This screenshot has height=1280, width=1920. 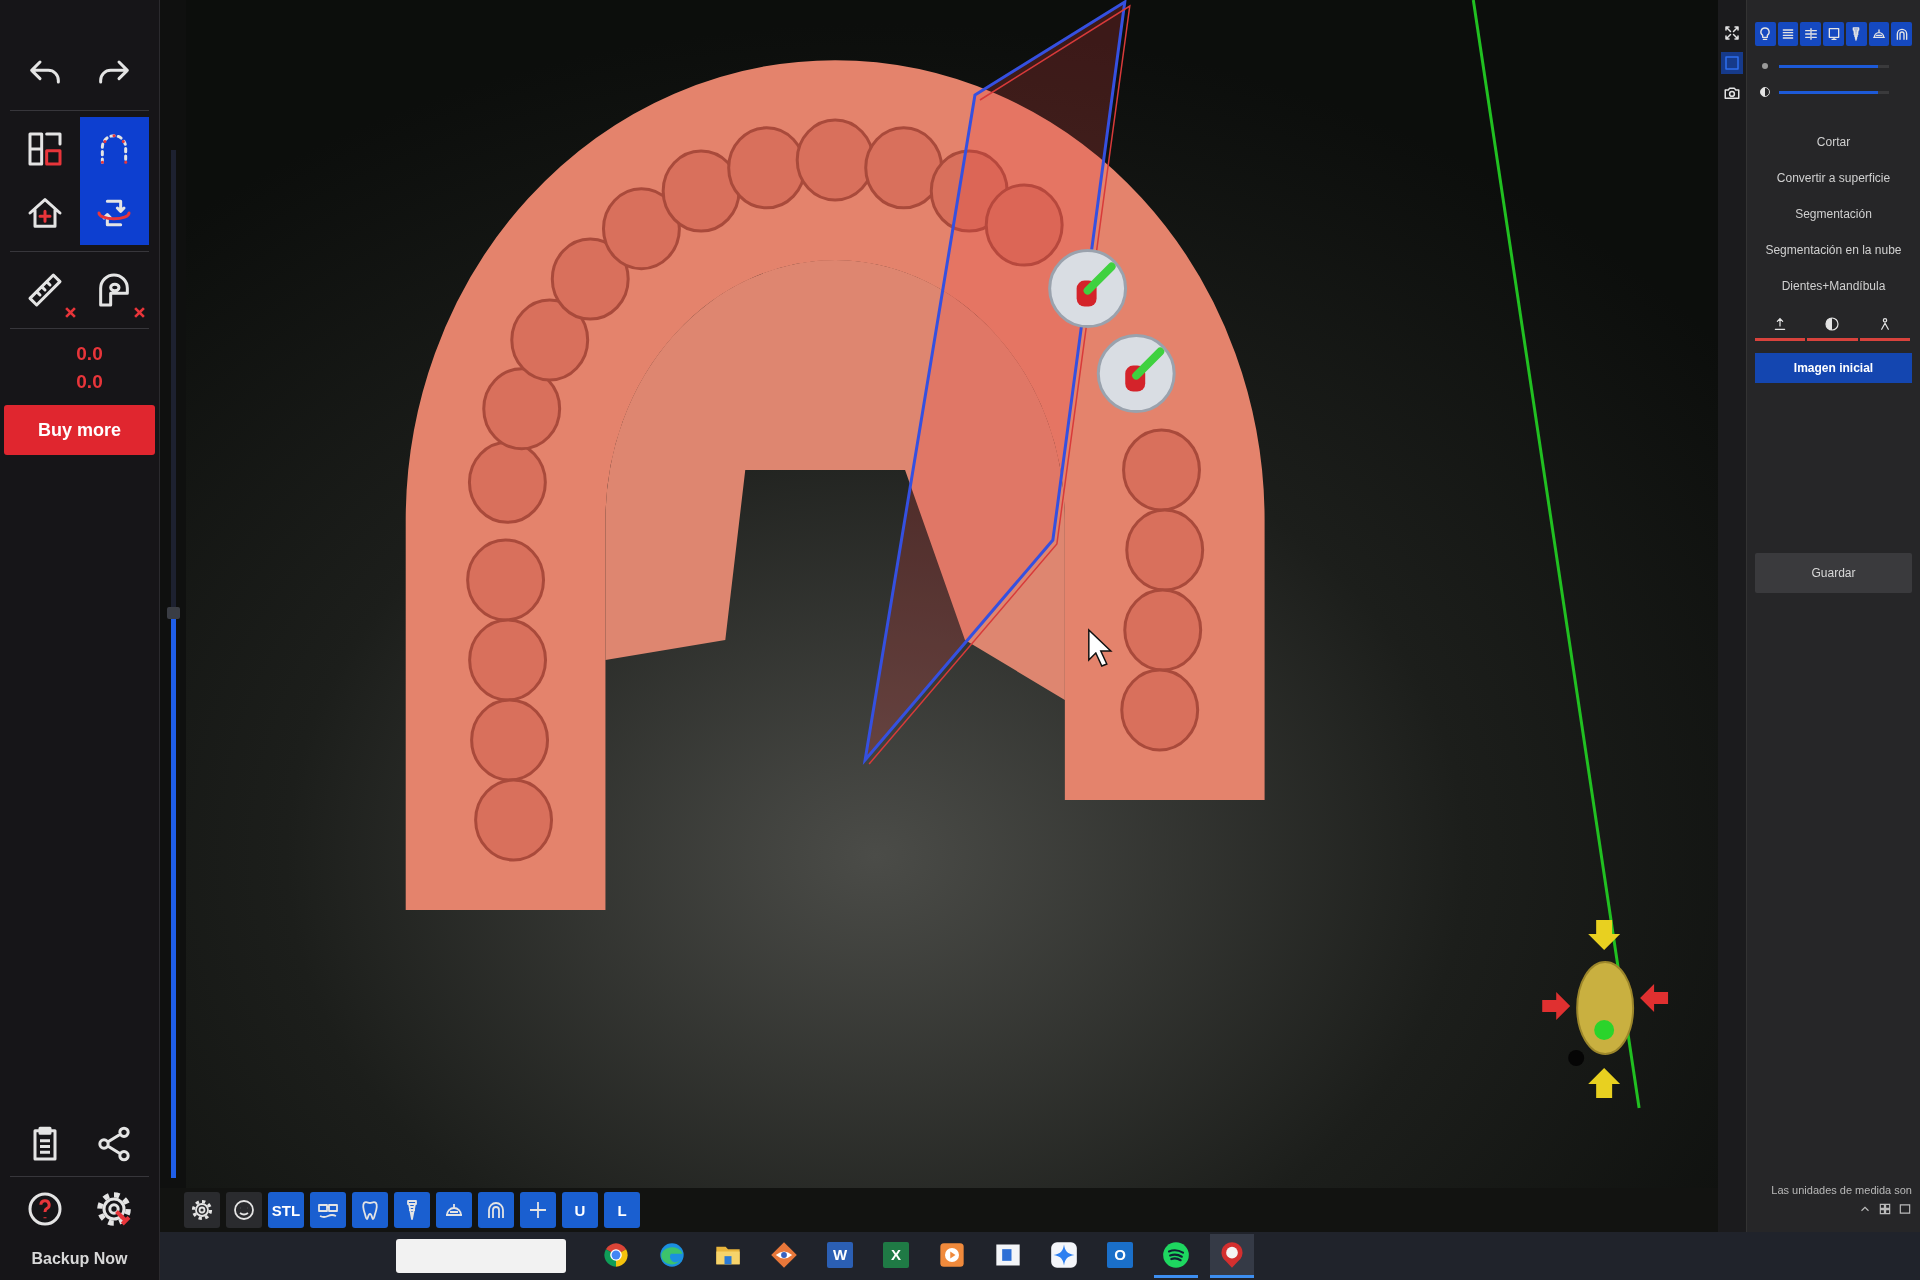 I want to click on menu-item: Dientes+Mandíbula, so click(x=1833, y=286).